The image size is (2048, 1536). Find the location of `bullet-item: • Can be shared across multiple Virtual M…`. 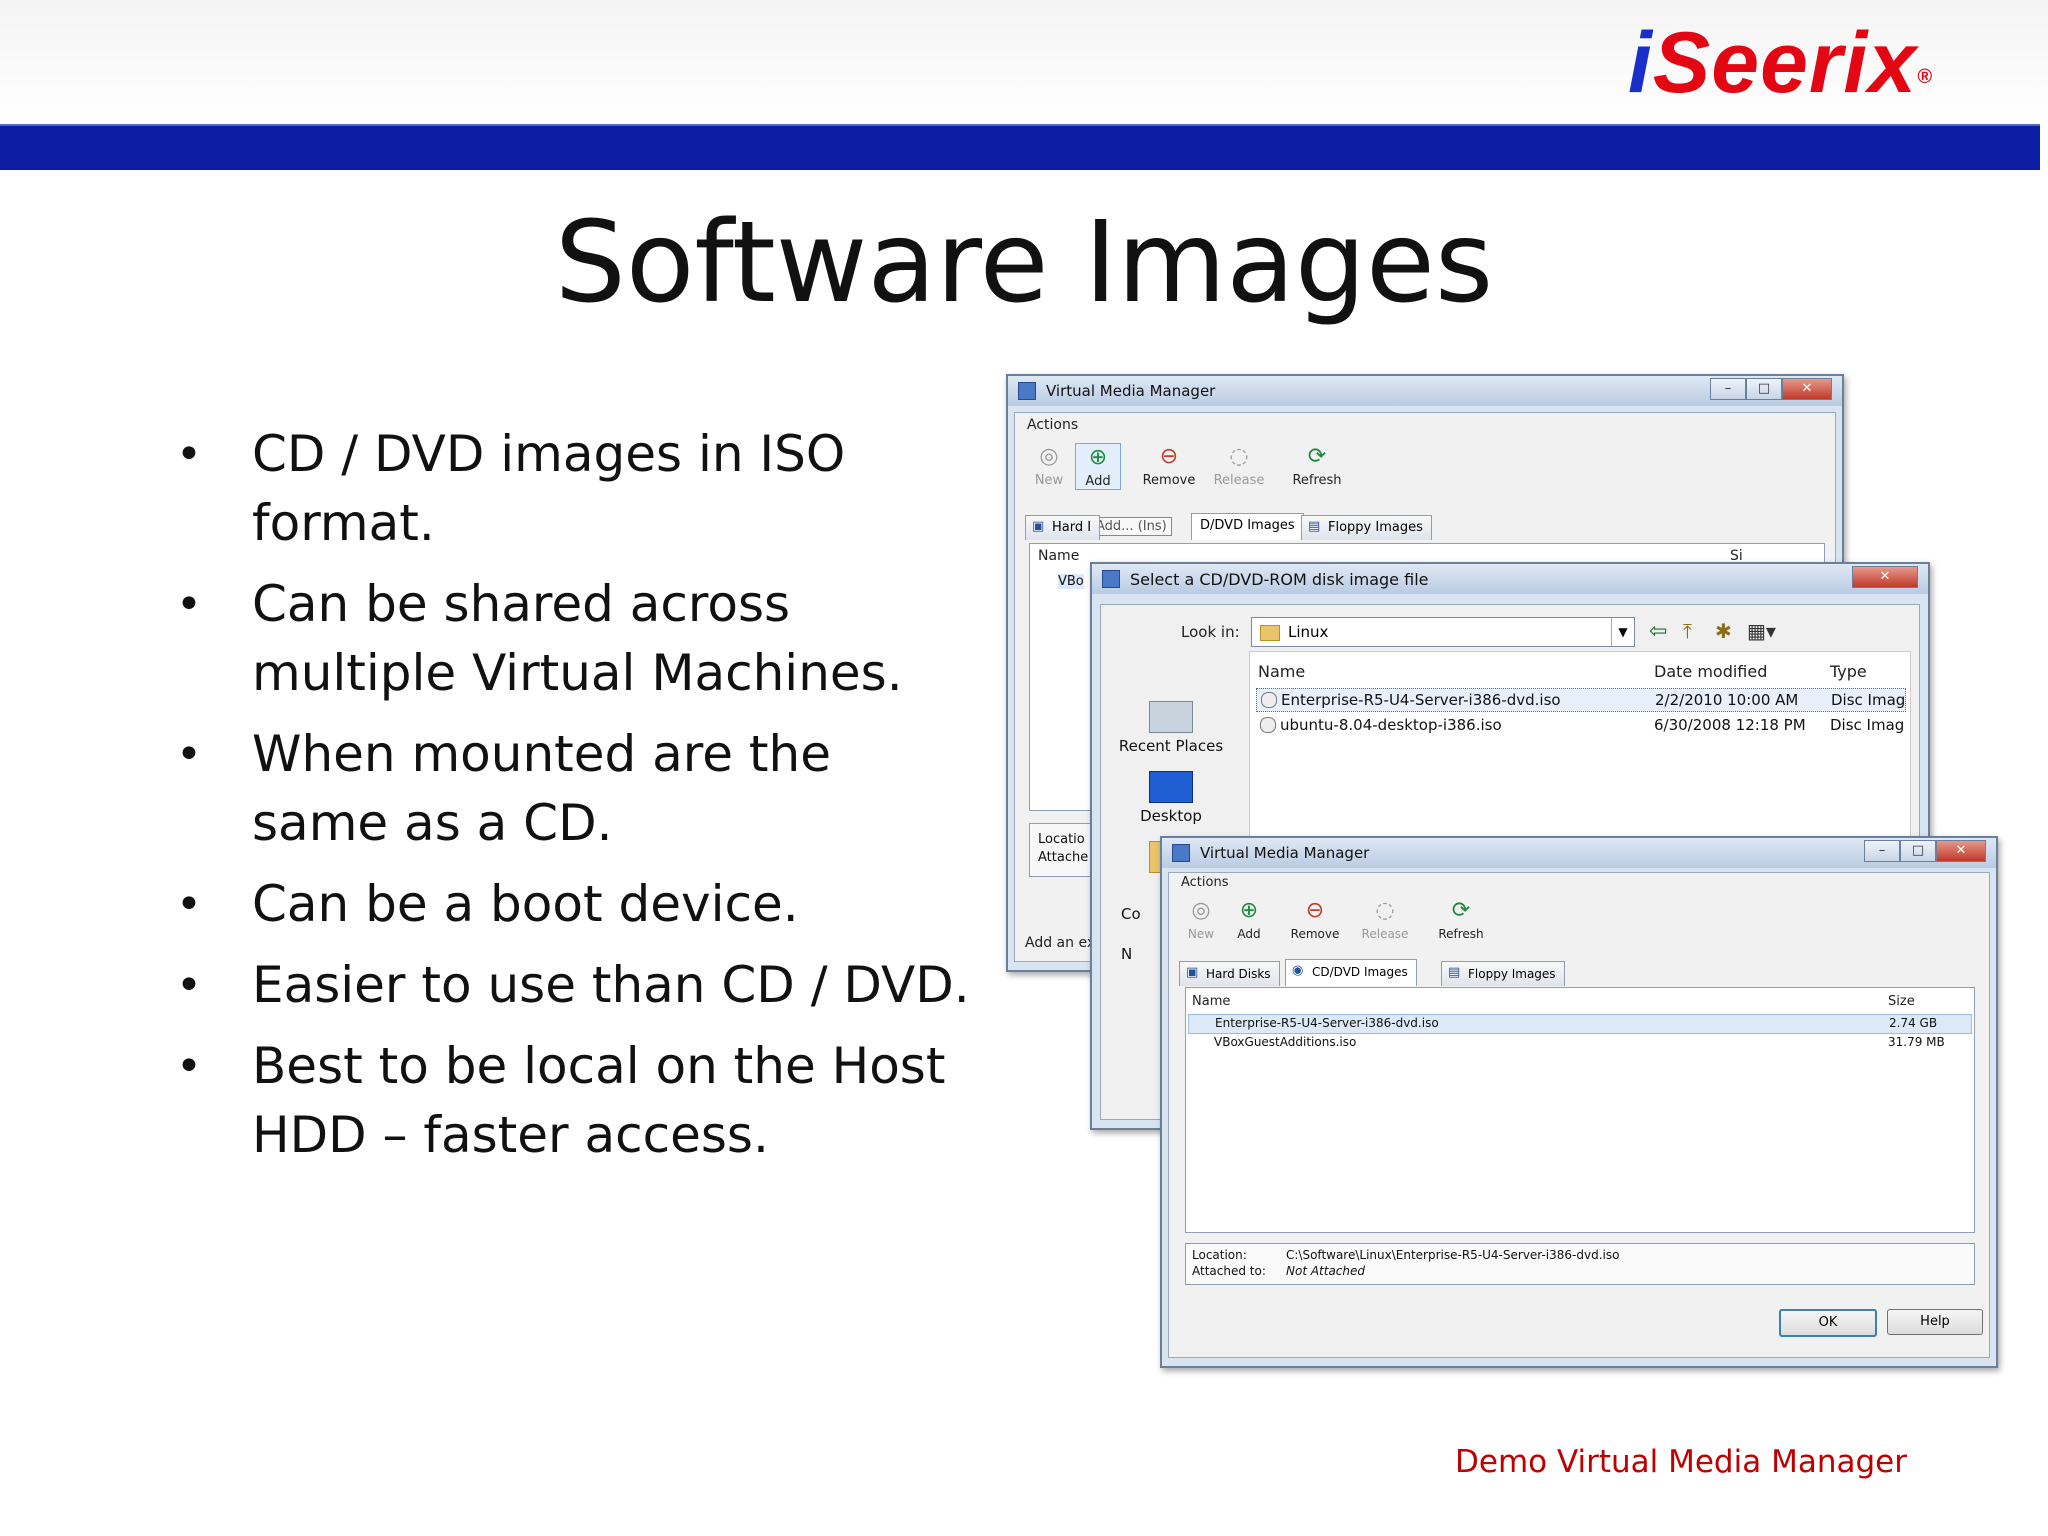

bullet-item: • Can be shared across multiple Virtual M… is located at coordinates (570, 639).